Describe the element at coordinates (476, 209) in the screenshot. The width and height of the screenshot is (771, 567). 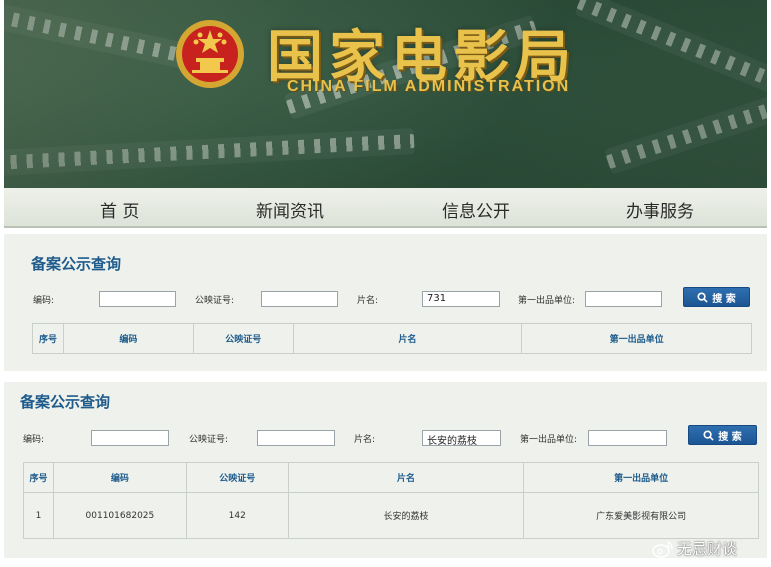
I see `nav-item-info: 信息公开` at that location.